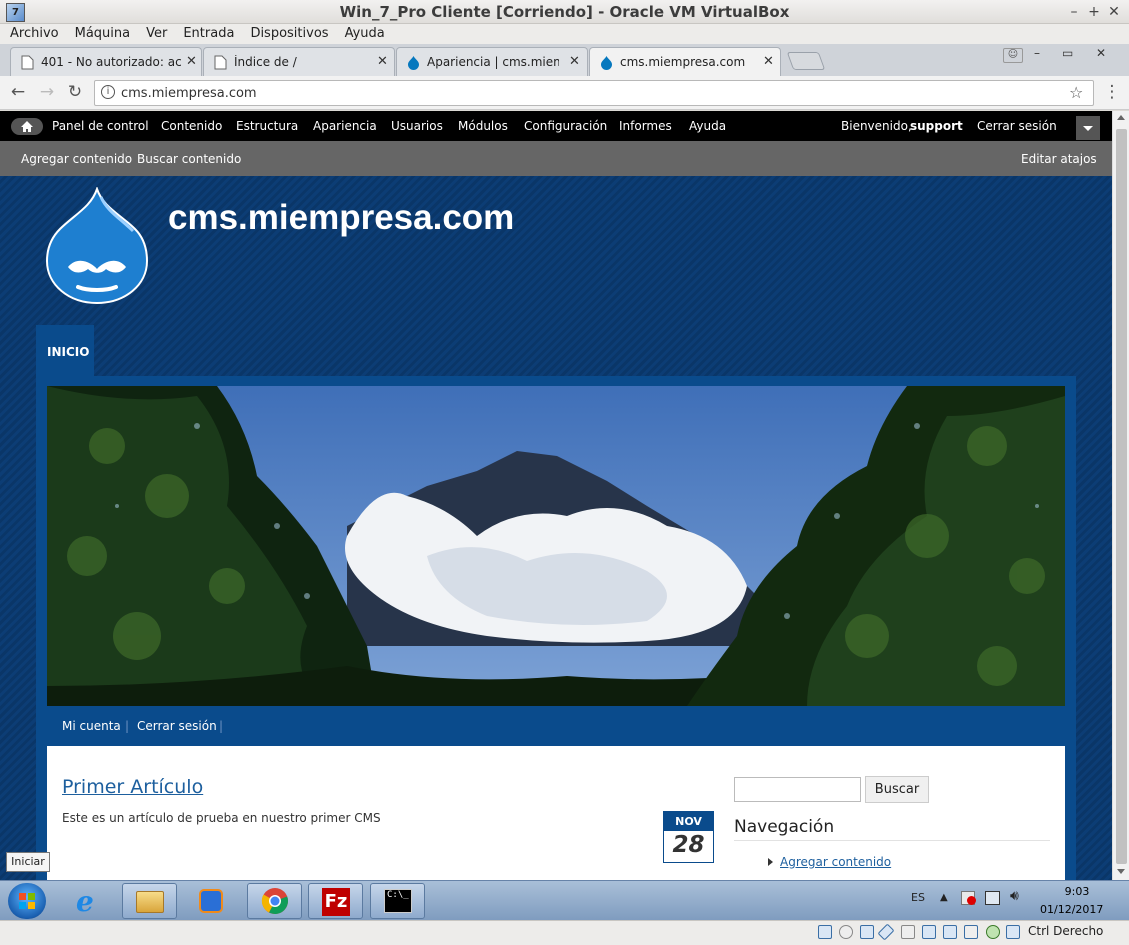 The image size is (1129, 945). Describe the element at coordinates (1076, 92) in the screenshot. I see `bookmark-star-icon: ☆` at that location.